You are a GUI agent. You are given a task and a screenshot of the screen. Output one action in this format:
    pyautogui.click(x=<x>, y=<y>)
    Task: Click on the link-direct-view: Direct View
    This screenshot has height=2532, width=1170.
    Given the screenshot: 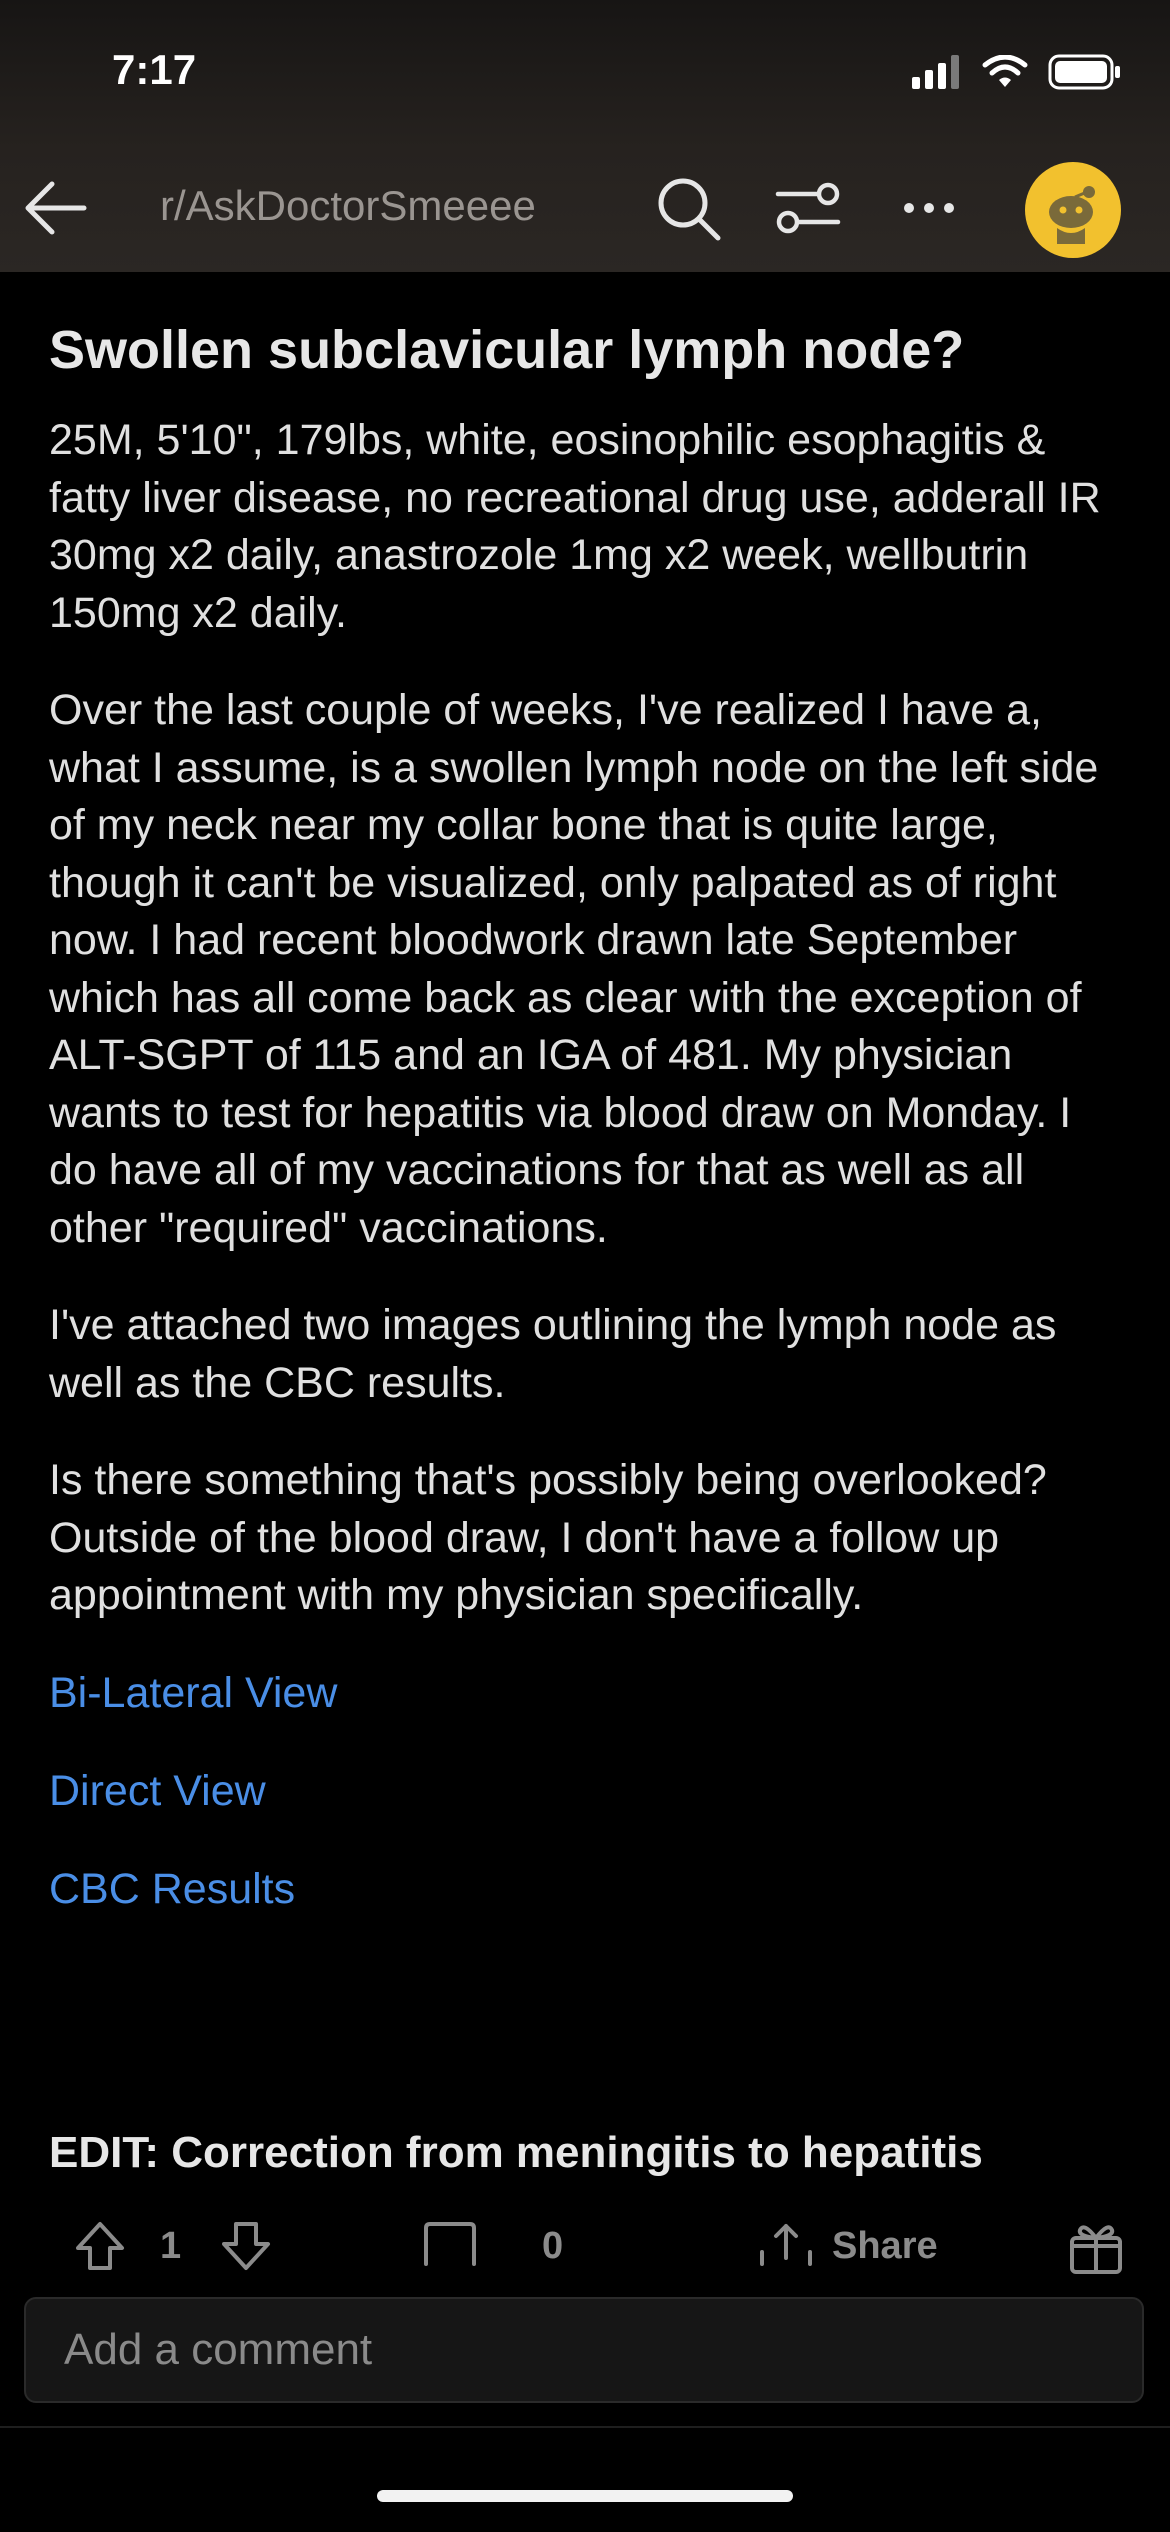 What is the action you would take?
    pyautogui.click(x=586, y=1791)
    